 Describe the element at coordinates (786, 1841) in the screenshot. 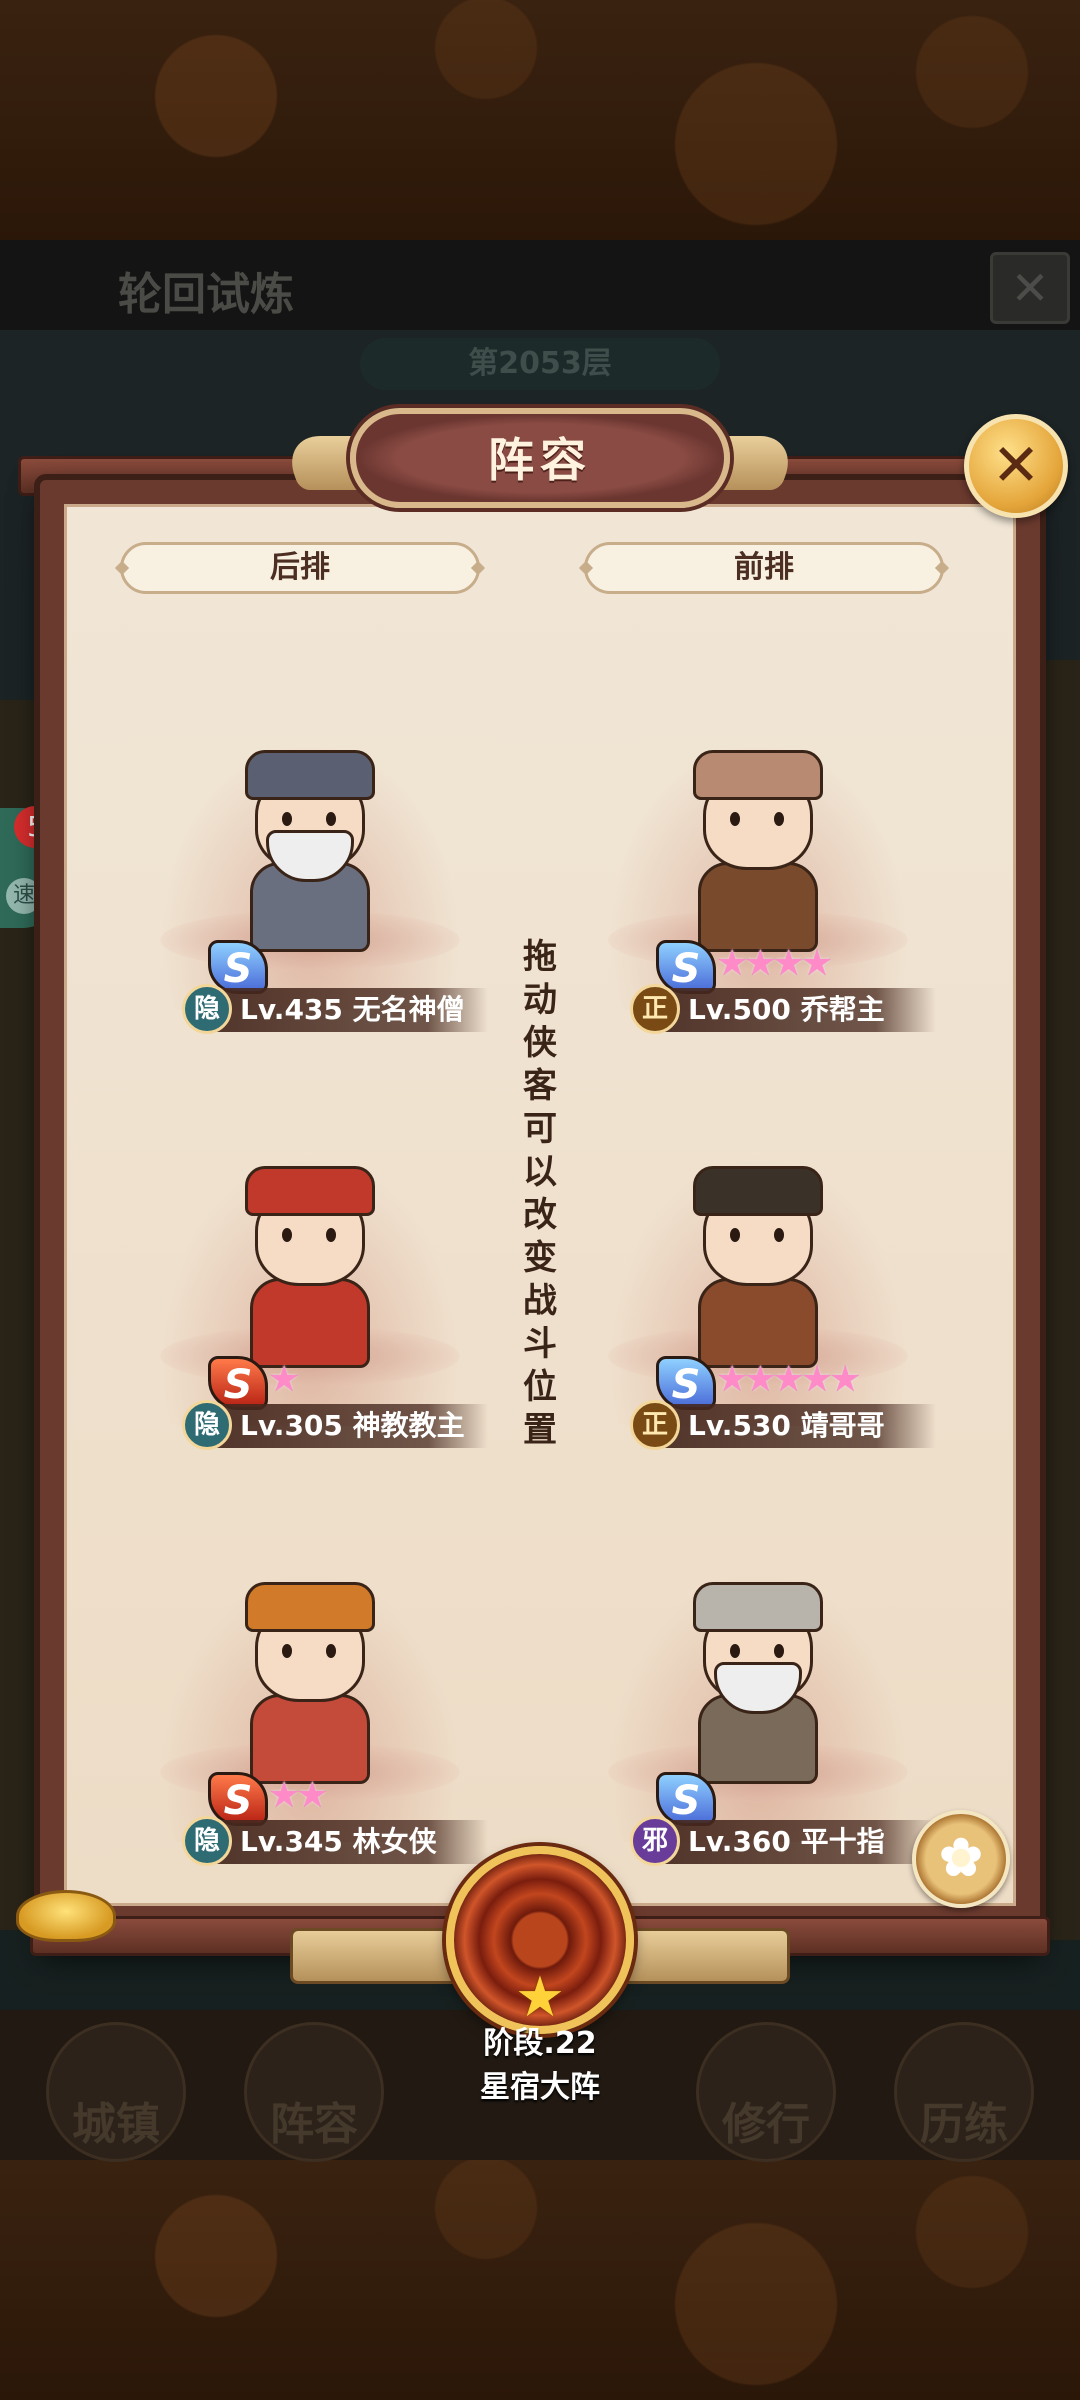

I see `hero-level-name: Lv.360 平十指` at that location.